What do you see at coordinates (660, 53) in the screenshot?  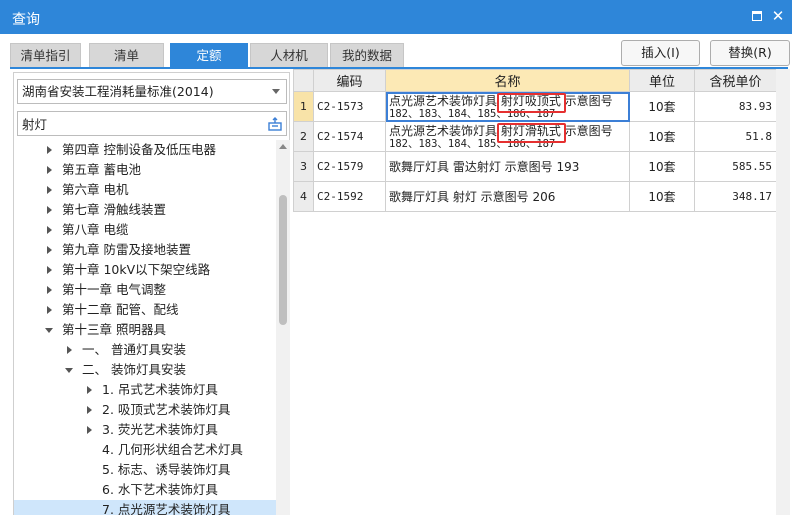 I see `insert-button: 插入(I)` at bounding box center [660, 53].